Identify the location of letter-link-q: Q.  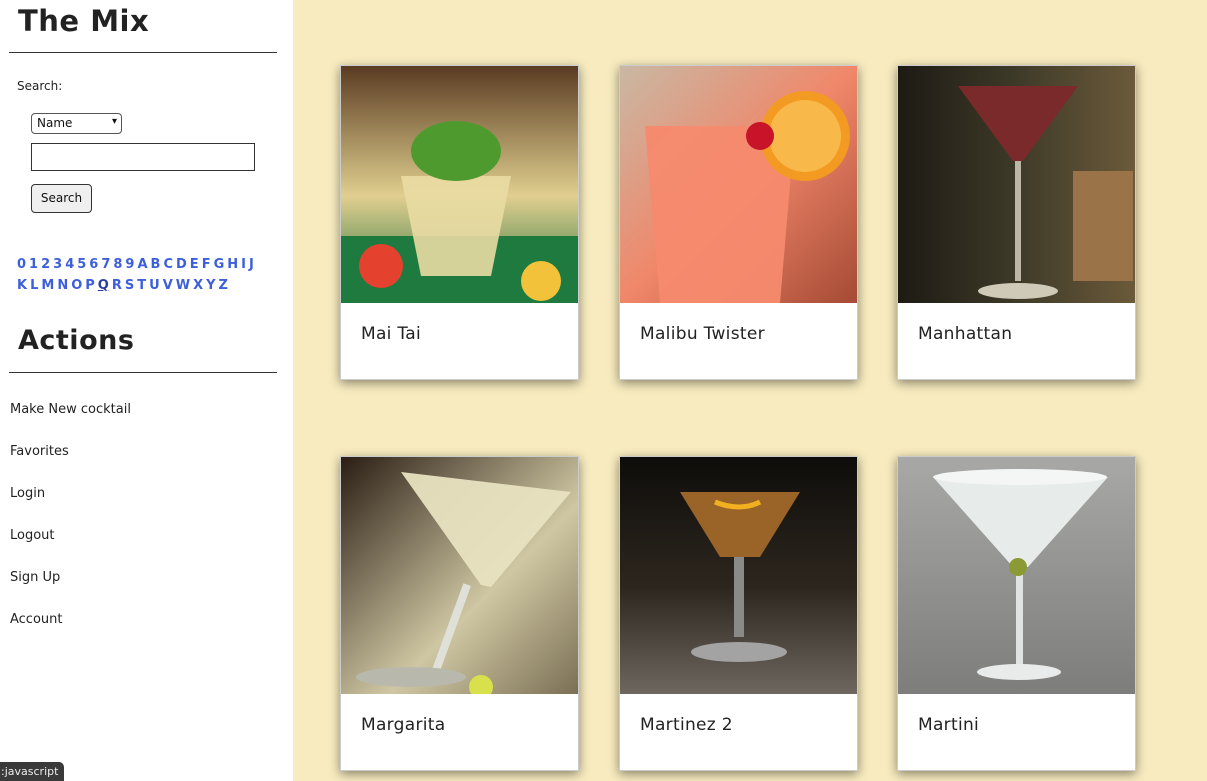
(103, 285).